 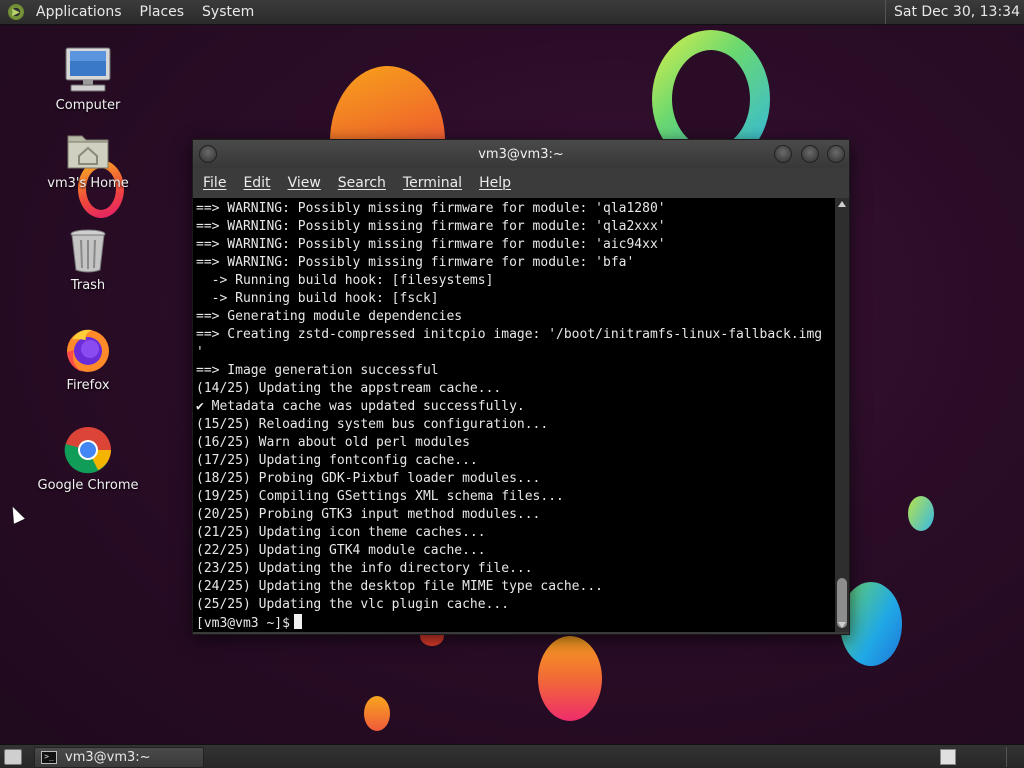 What do you see at coordinates (1006, 757) in the screenshot?
I see `panel-separator` at bounding box center [1006, 757].